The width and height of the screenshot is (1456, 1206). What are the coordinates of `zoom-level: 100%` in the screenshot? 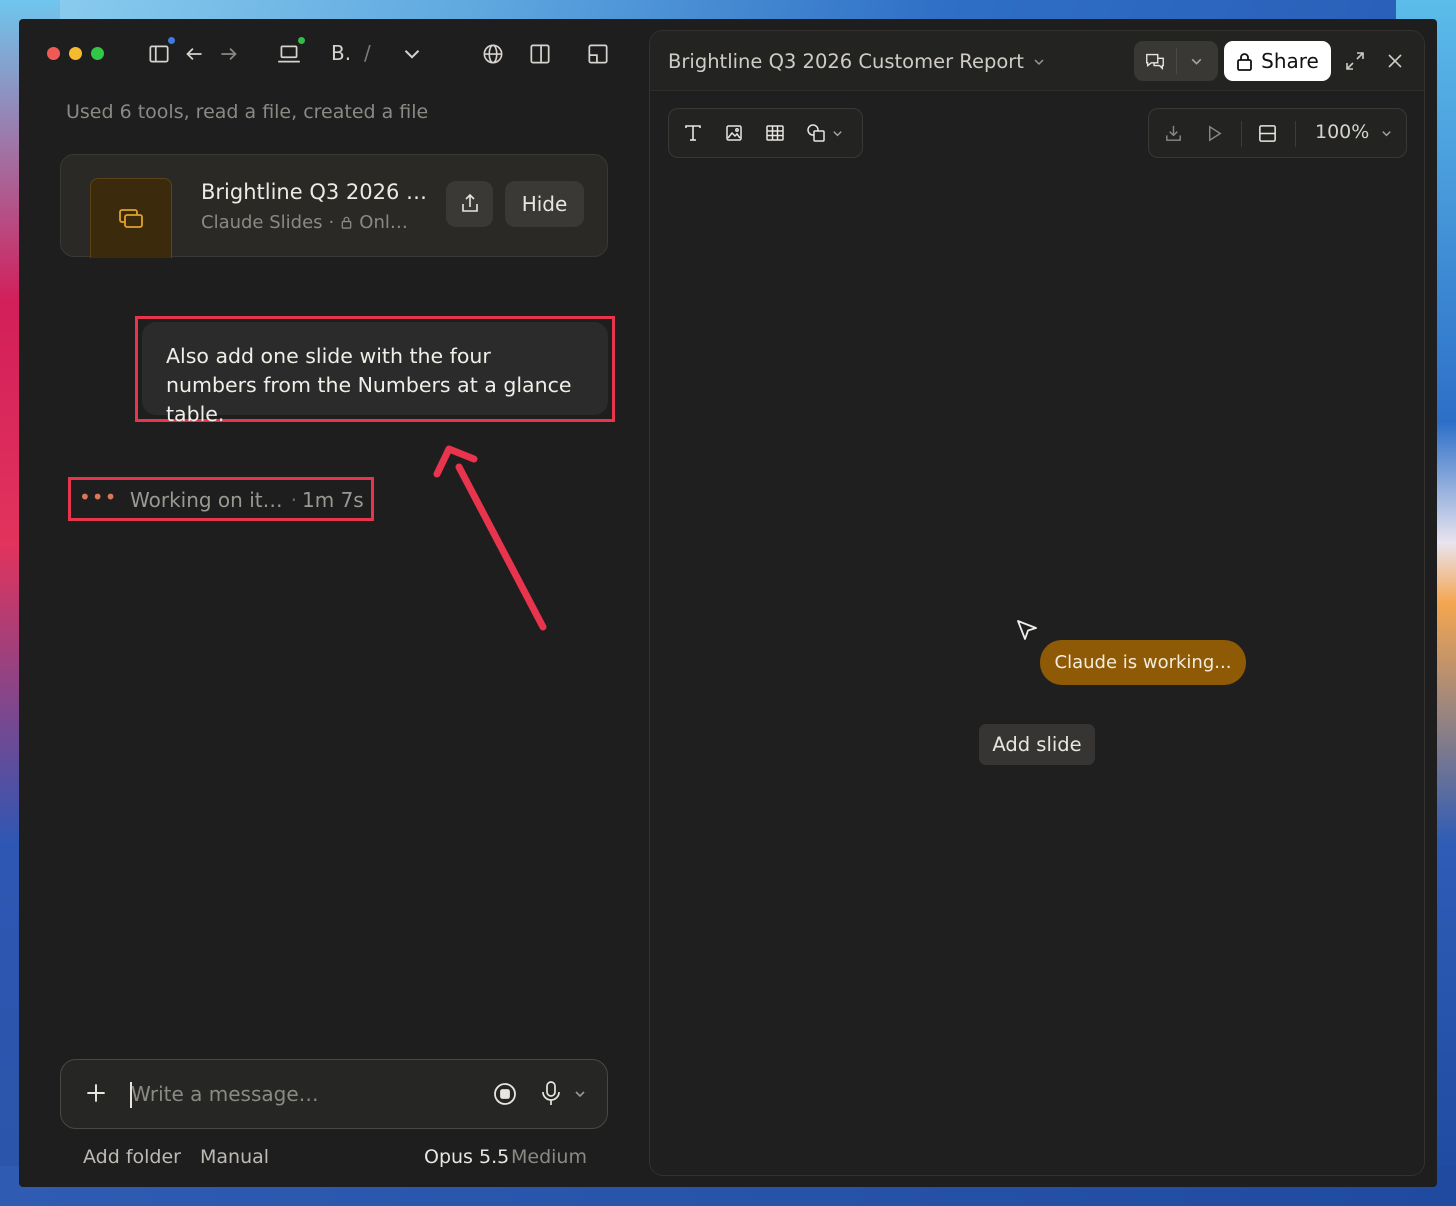 It's located at (1342, 132).